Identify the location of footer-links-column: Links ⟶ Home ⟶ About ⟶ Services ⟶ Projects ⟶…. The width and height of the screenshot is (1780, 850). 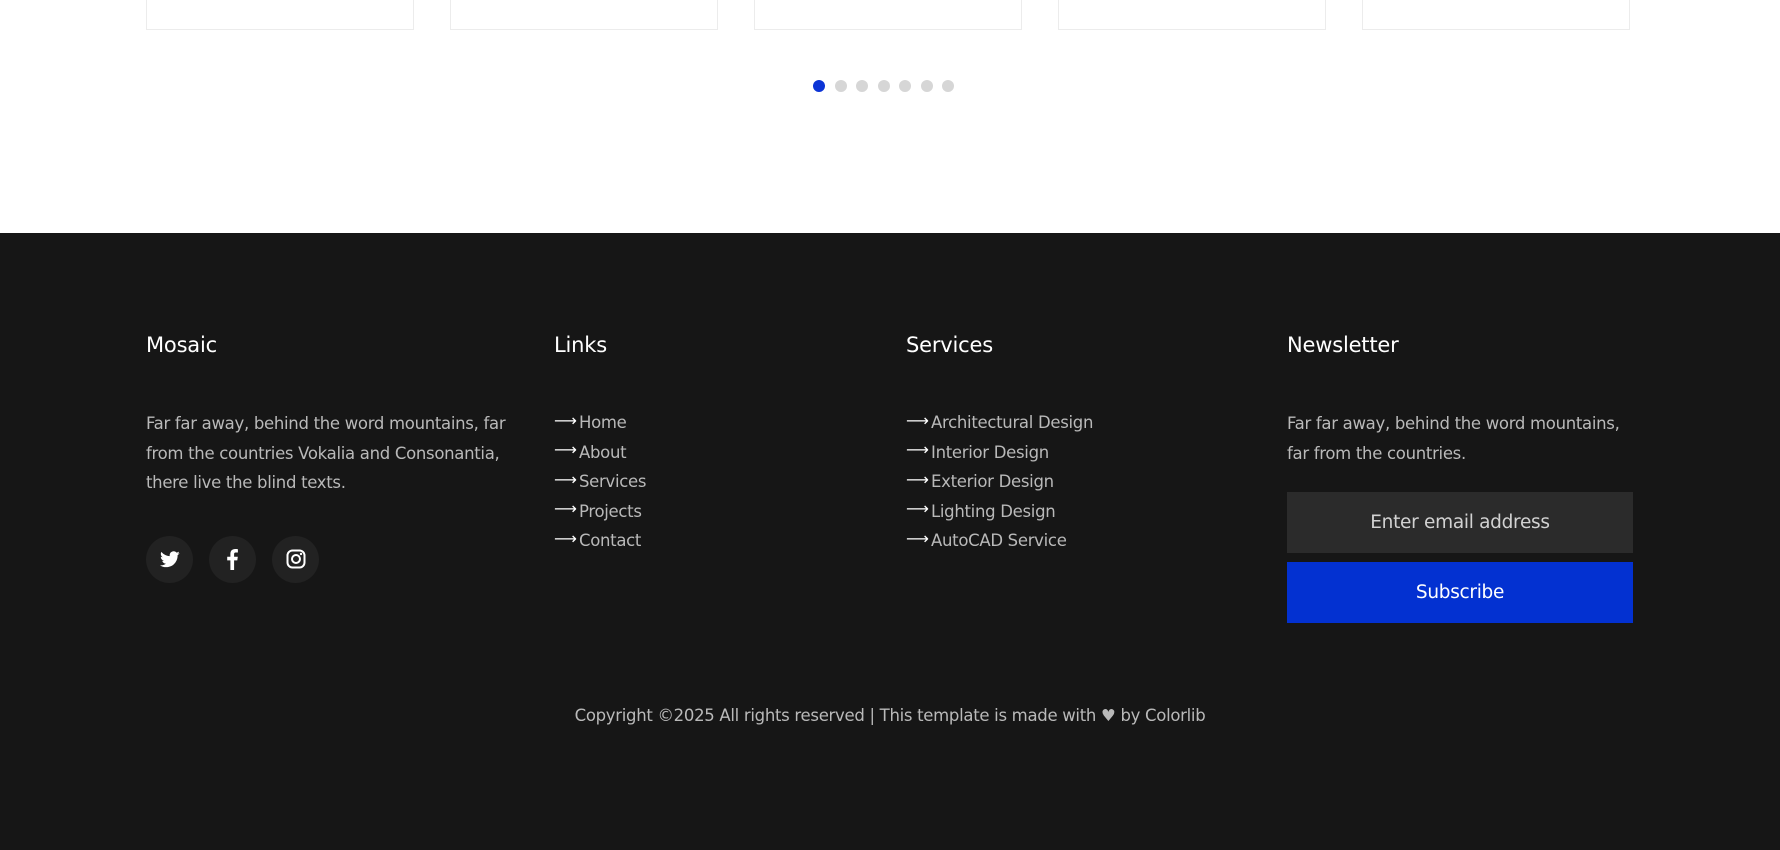
(679, 444).